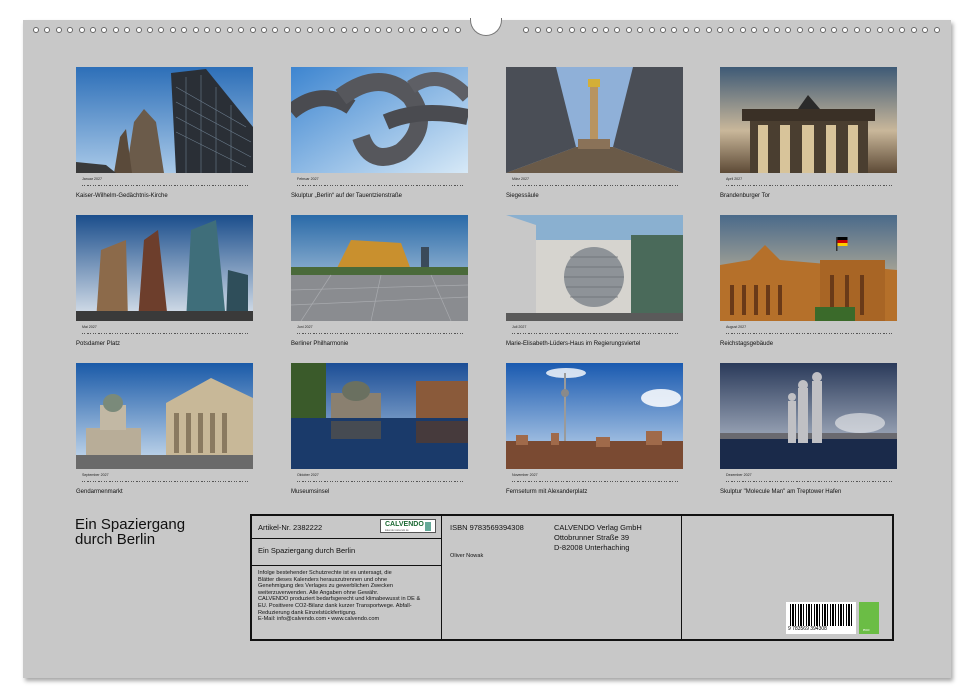 This screenshot has width=971, height=700. What do you see at coordinates (308, 179) in the screenshot?
I see `month-label: Februar 2027` at bounding box center [308, 179].